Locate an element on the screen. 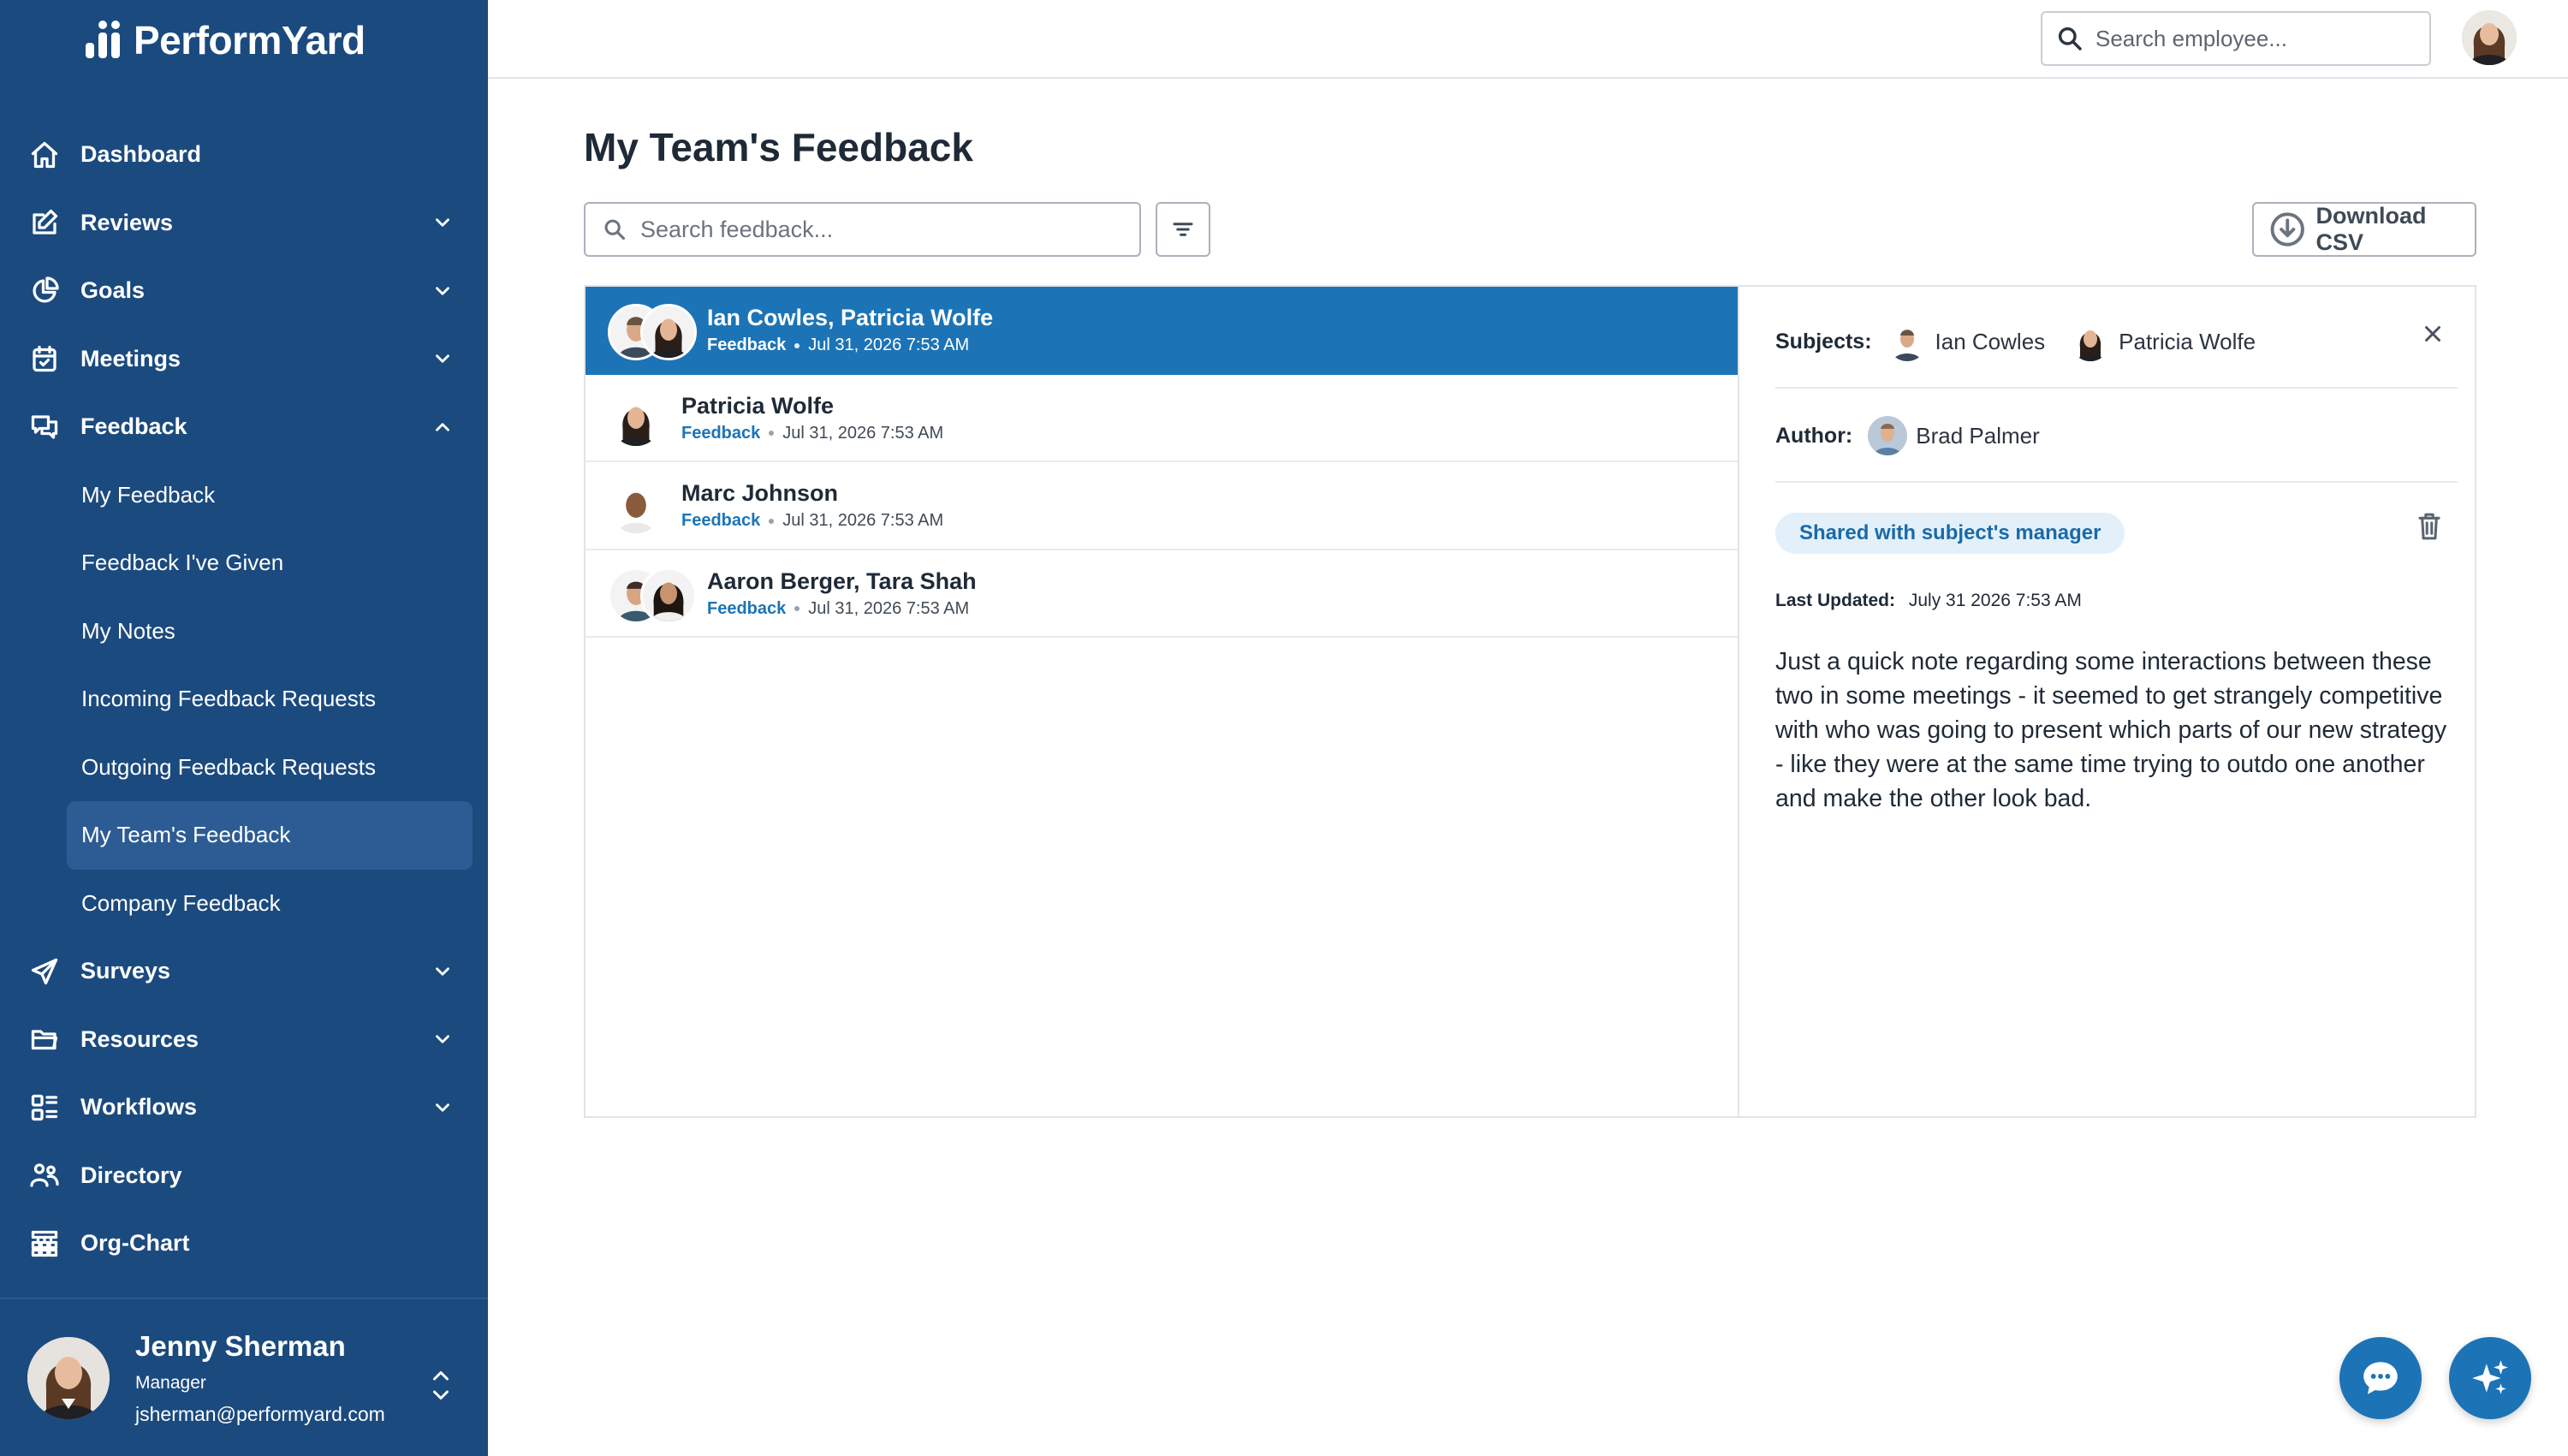  download-csv-label: Download CSV is located at coordinates (2371, 229).